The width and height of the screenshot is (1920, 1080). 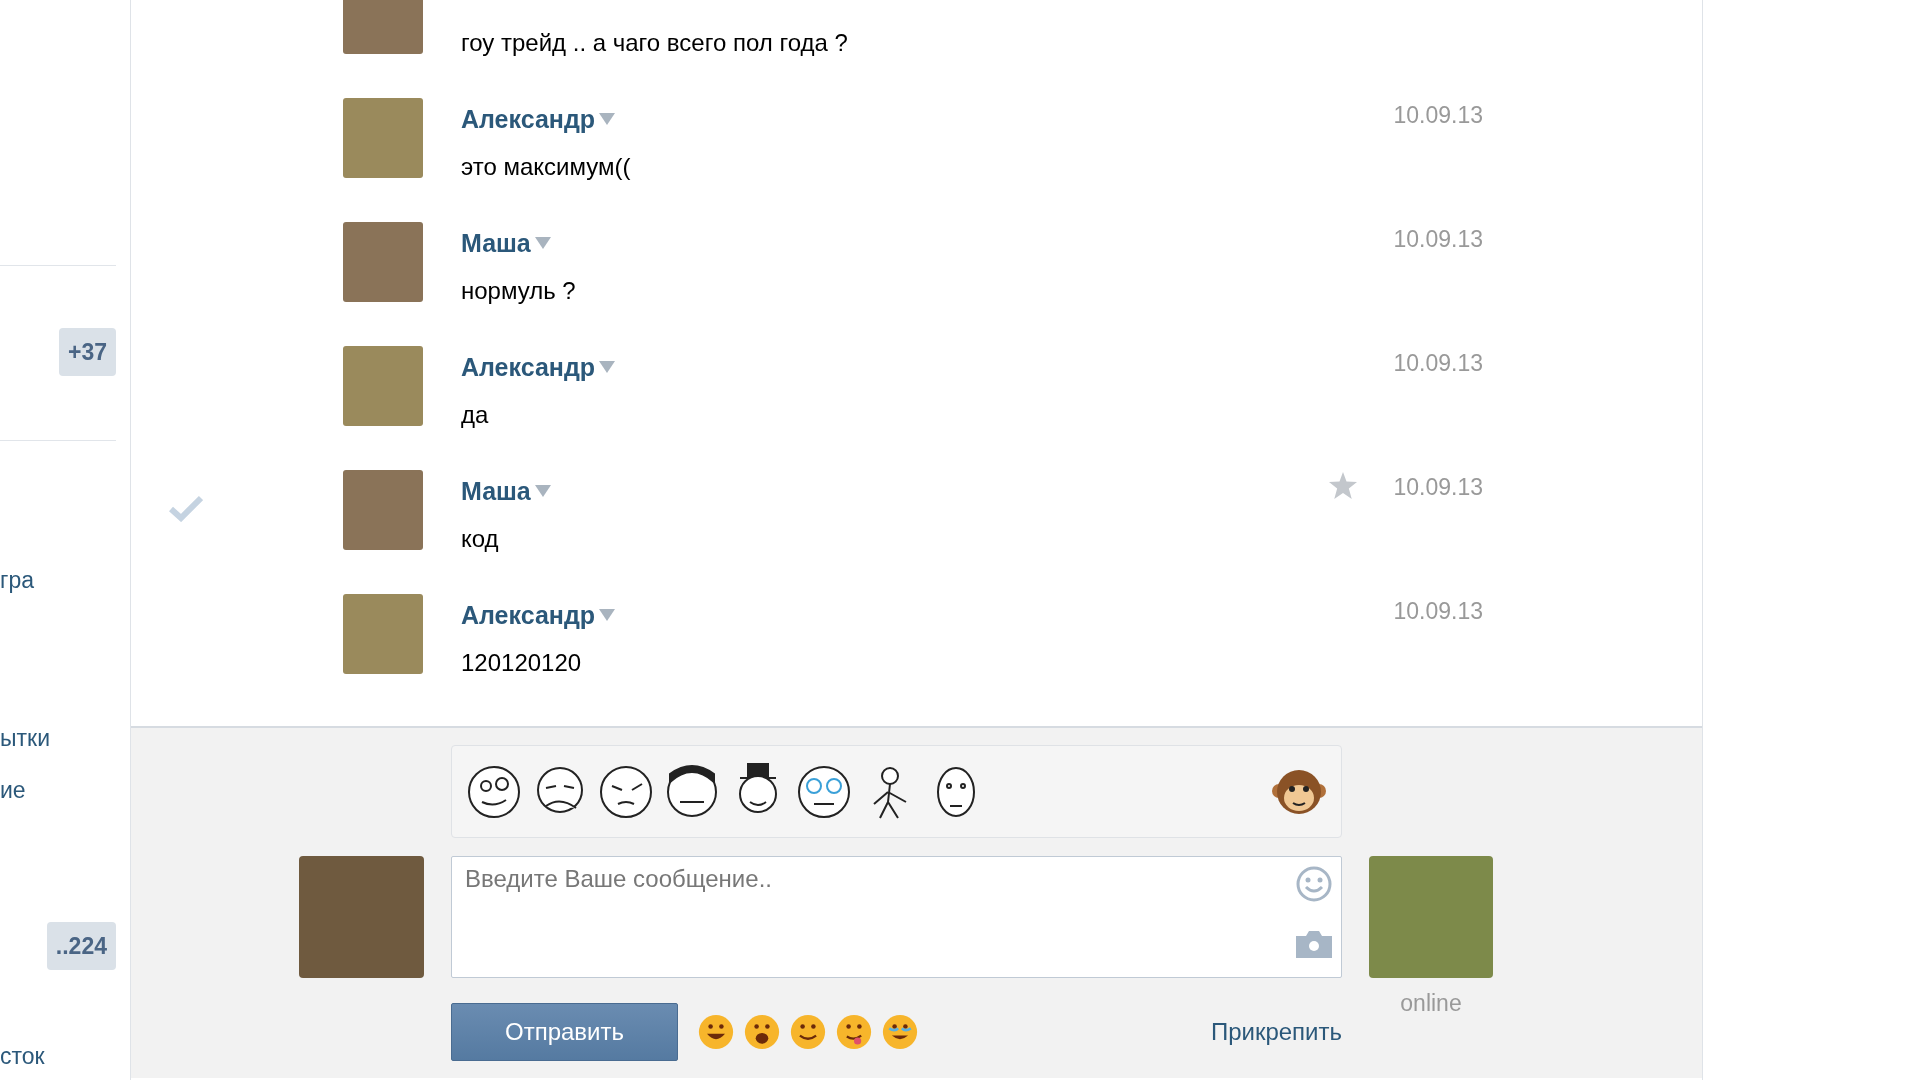 I want to click on camera-icon, so click(x=1314, y=943).